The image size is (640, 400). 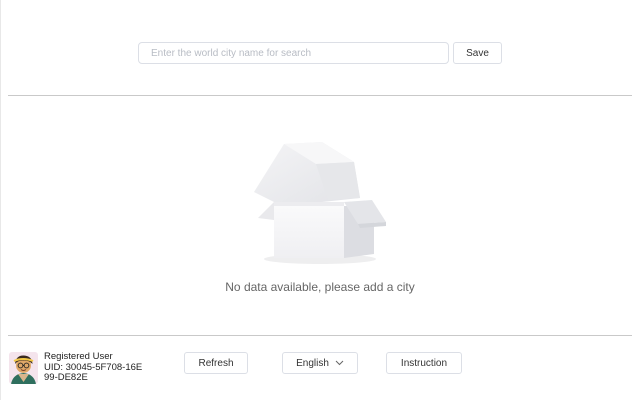 What do you see at coordinates (93, 372) in the screenshot?
I see `user-uid: UID: 30045-5F708-16E99-DE82E` at bounding box center [93, 372].